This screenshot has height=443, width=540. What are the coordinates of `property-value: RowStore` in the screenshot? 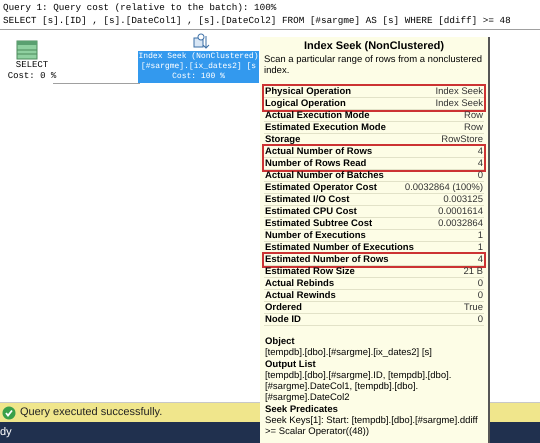 It's located at (462, 139).